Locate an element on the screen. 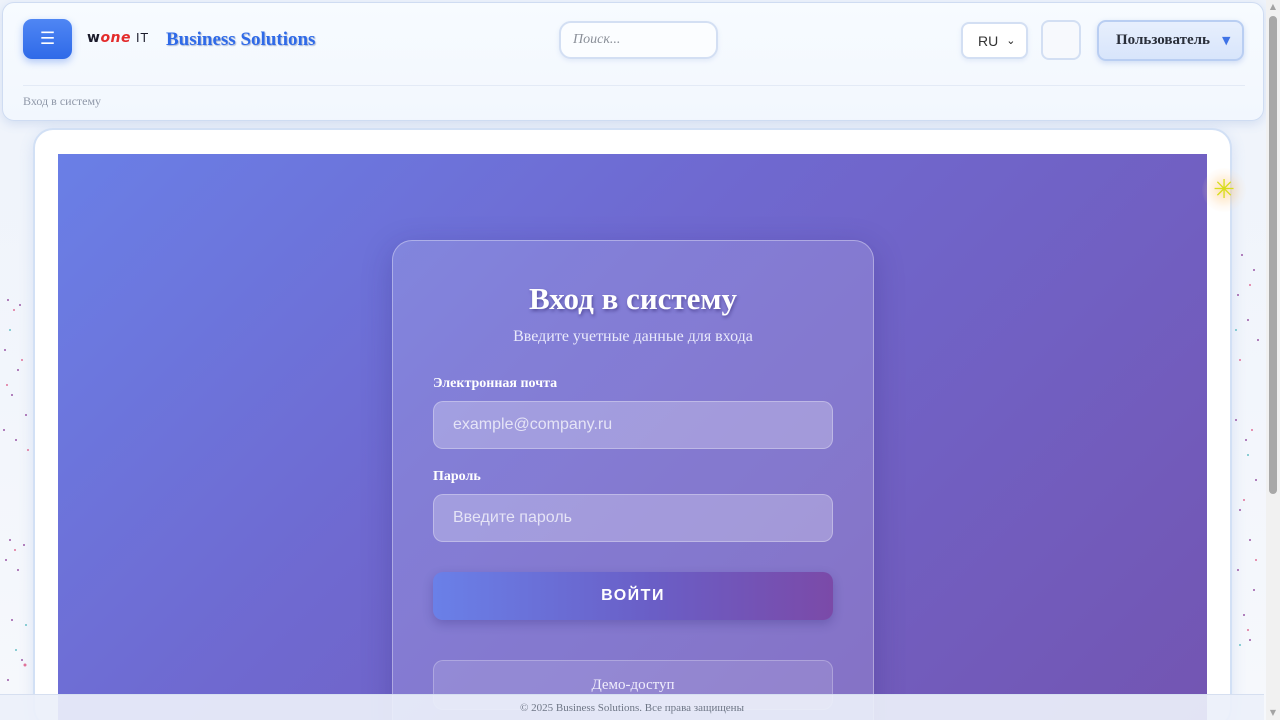 Image resolution: width=1280 pixels, height=720 pixels. vertical-scrollbar: ▲ ▼ is located at coordinates (1273, 360).